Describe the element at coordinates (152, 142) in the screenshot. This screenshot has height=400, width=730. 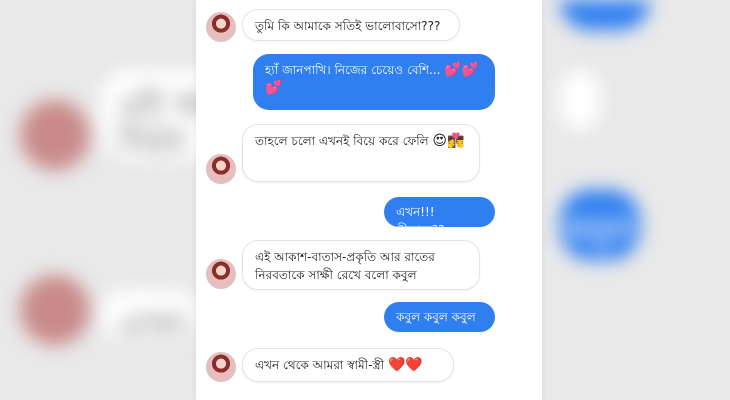
I see `blurred-text: নিরব` at that location.